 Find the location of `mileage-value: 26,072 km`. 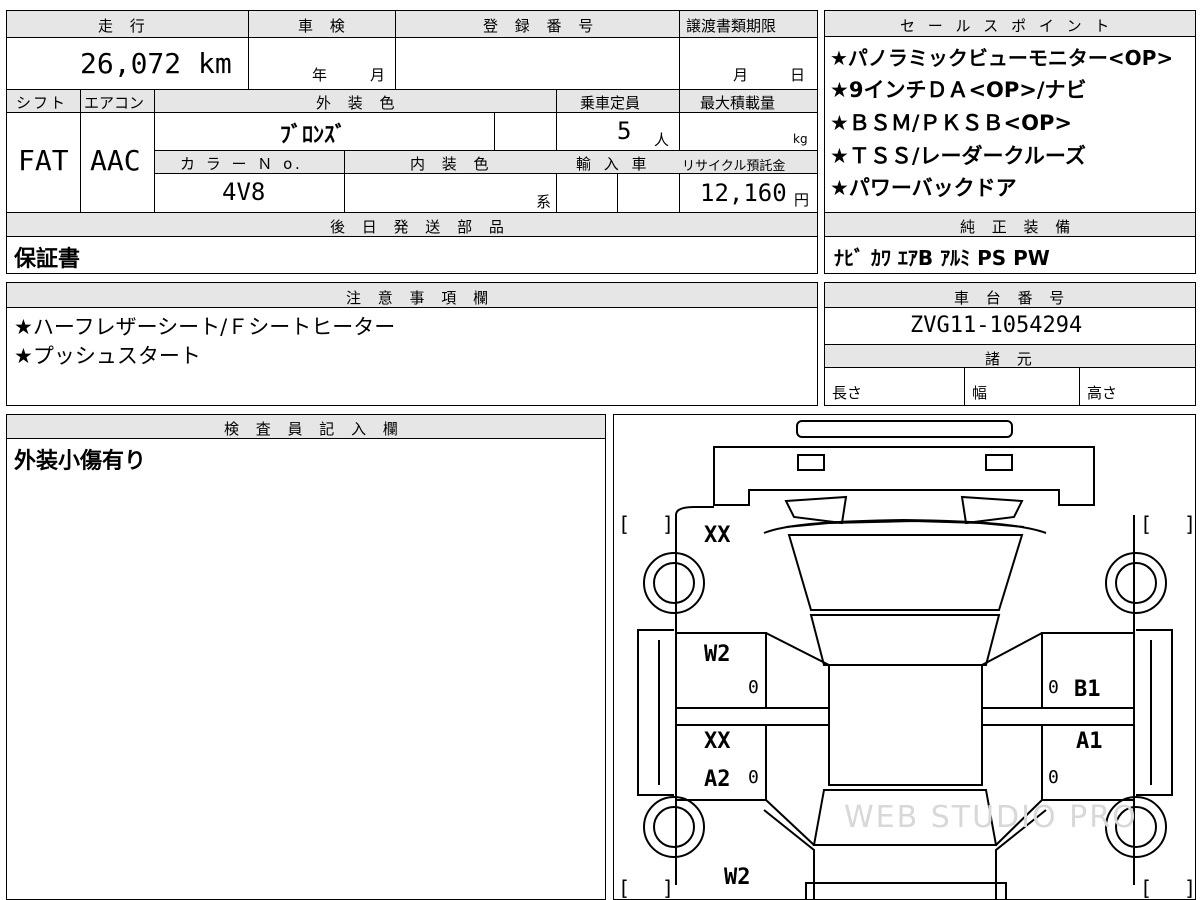

mileage-value: 26,072 km is located at coordinates (156, 63).